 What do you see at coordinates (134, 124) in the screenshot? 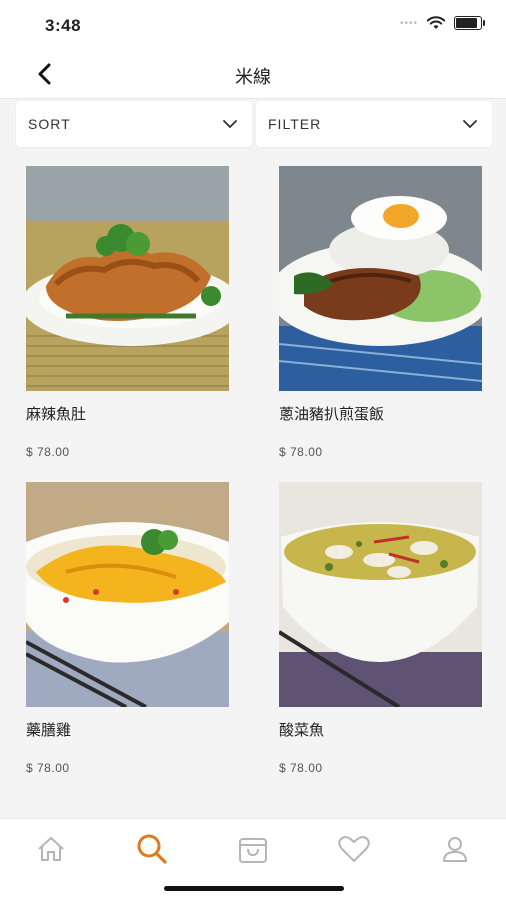
I see `sort-dropdown: SORT` at bounding box center [134, 124].